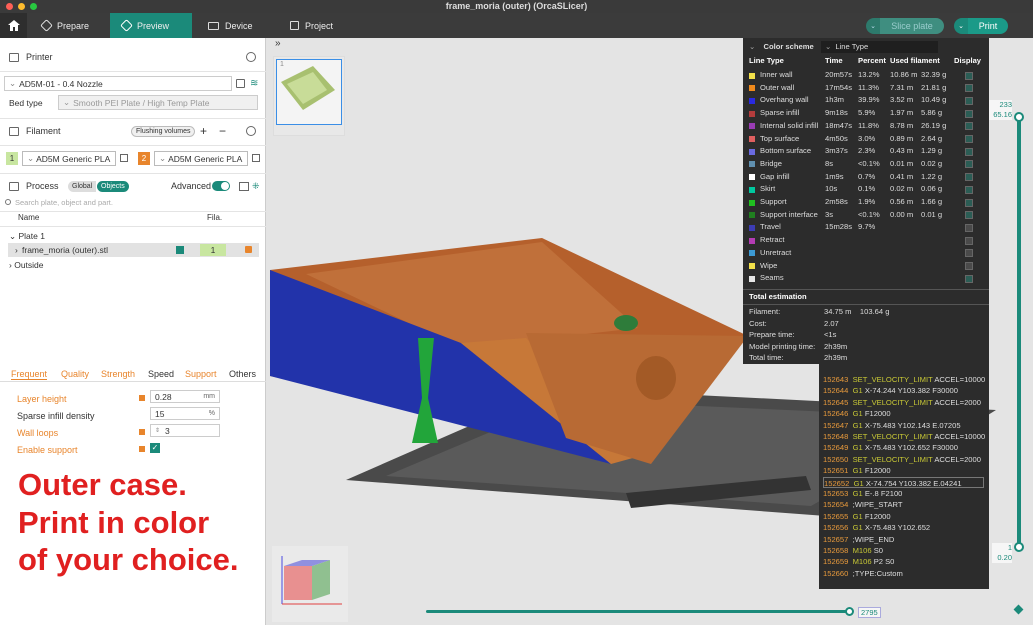  What do you see at coordinates (892, 425) in the screenshot?
I see `gcode-line: 152647 G1 X-75.483 Y102.143 E.07205` at bounding box center [892, 425].